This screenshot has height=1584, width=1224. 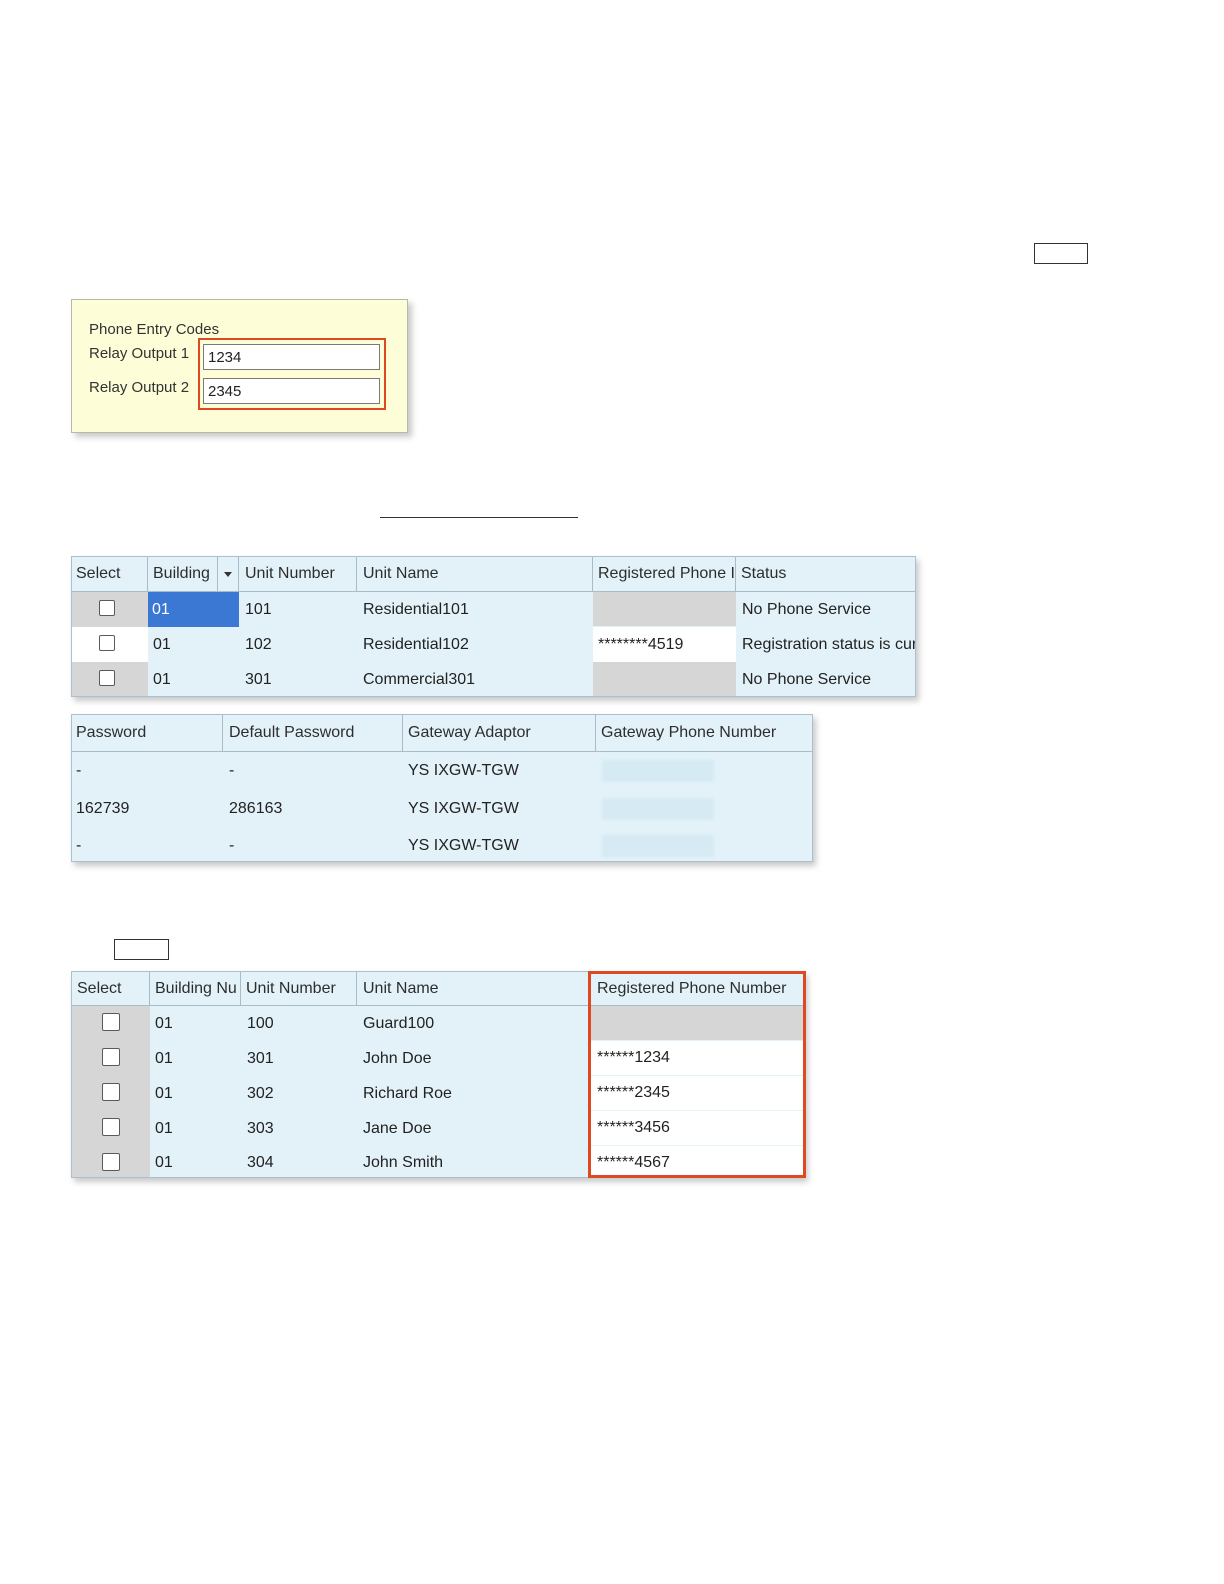 What do you see at coordinates (479, 517) in the screenshot?
I see `underline-rule` at bounding box center [479, 517].